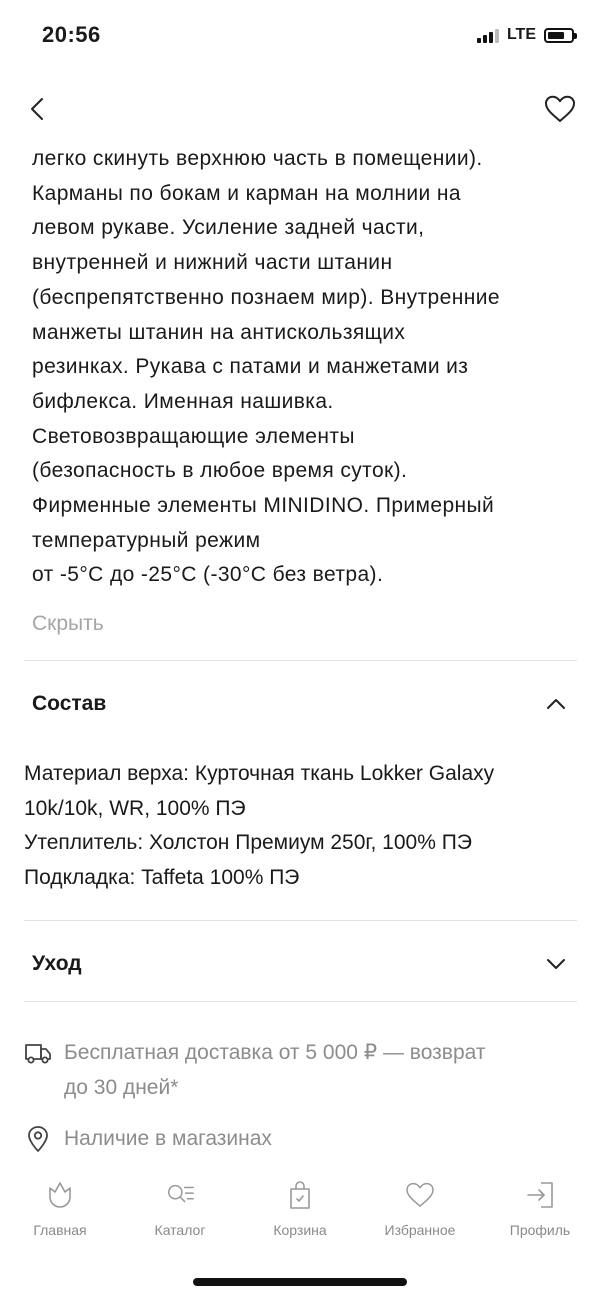 This screenshot has height=1297, width=600. What do you see at coordinates (168, 1138) in the screenshot?
I see `store-availability-text: Наличие в магазинах` at bounding box center [168, 1138].